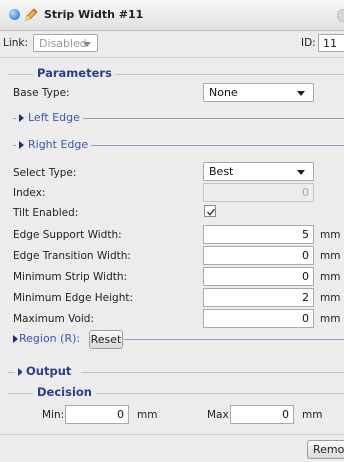 The image size is (344, 462). Describe the element at coordinates (340, 15) in the screenshot. I see `close-icon` at that location.